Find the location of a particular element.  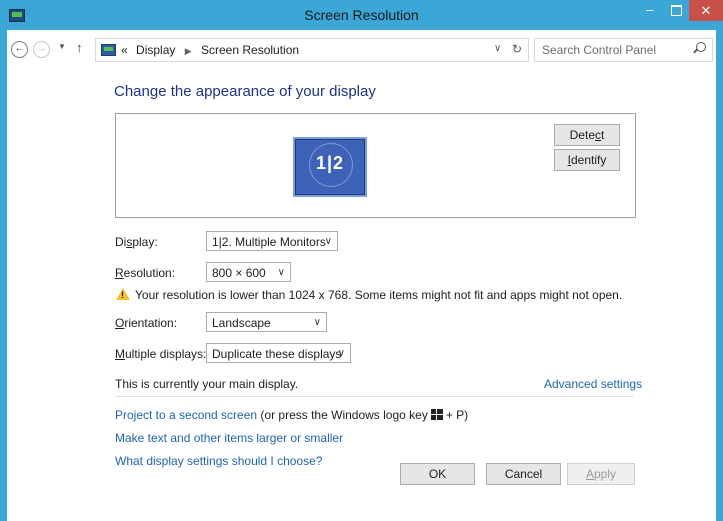

monitor-icon: 1|2 is located at coordinates (330, 167).